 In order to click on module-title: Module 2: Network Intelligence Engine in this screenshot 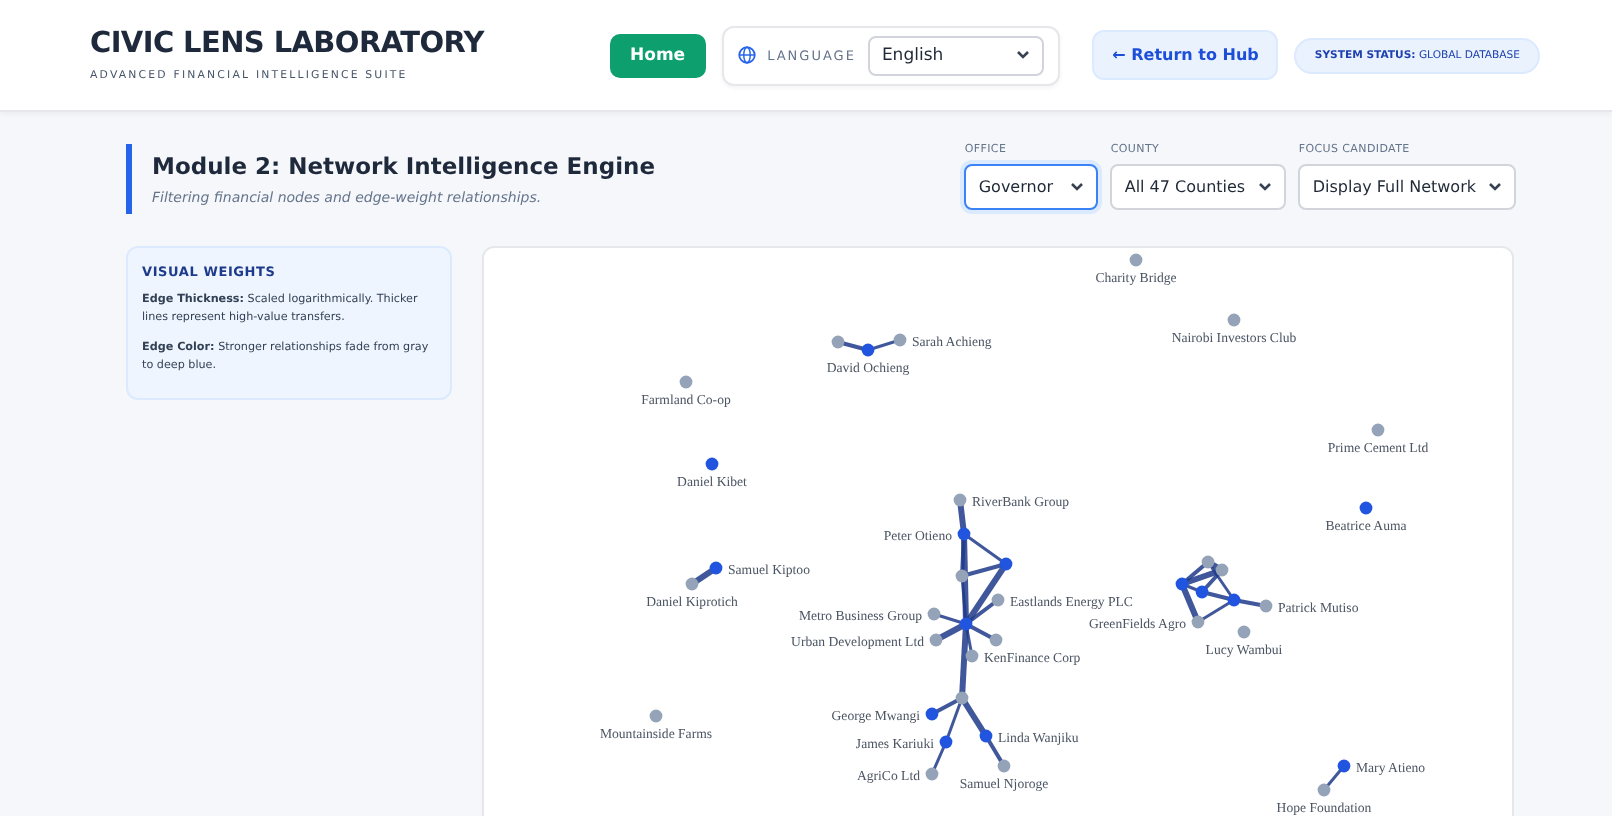, I will do `click(404, 166)`.